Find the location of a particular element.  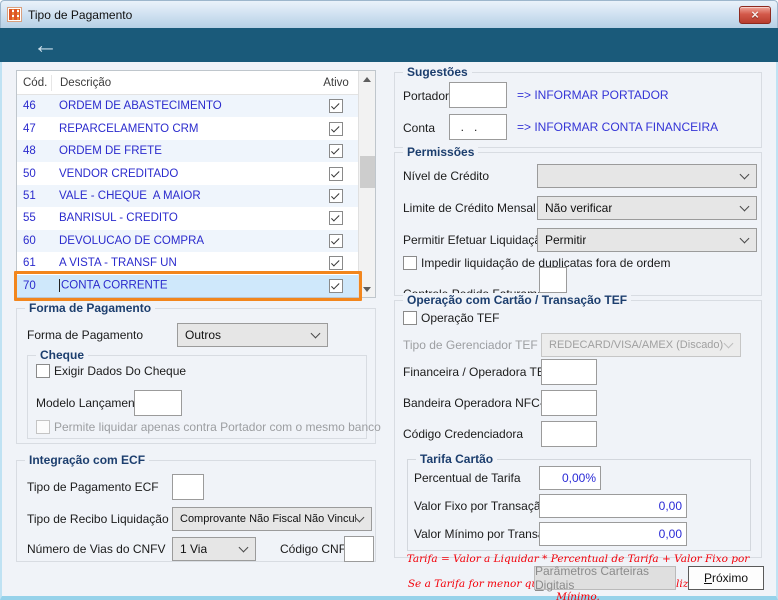

valor-minimo-input is located at coordinates (613, 534).